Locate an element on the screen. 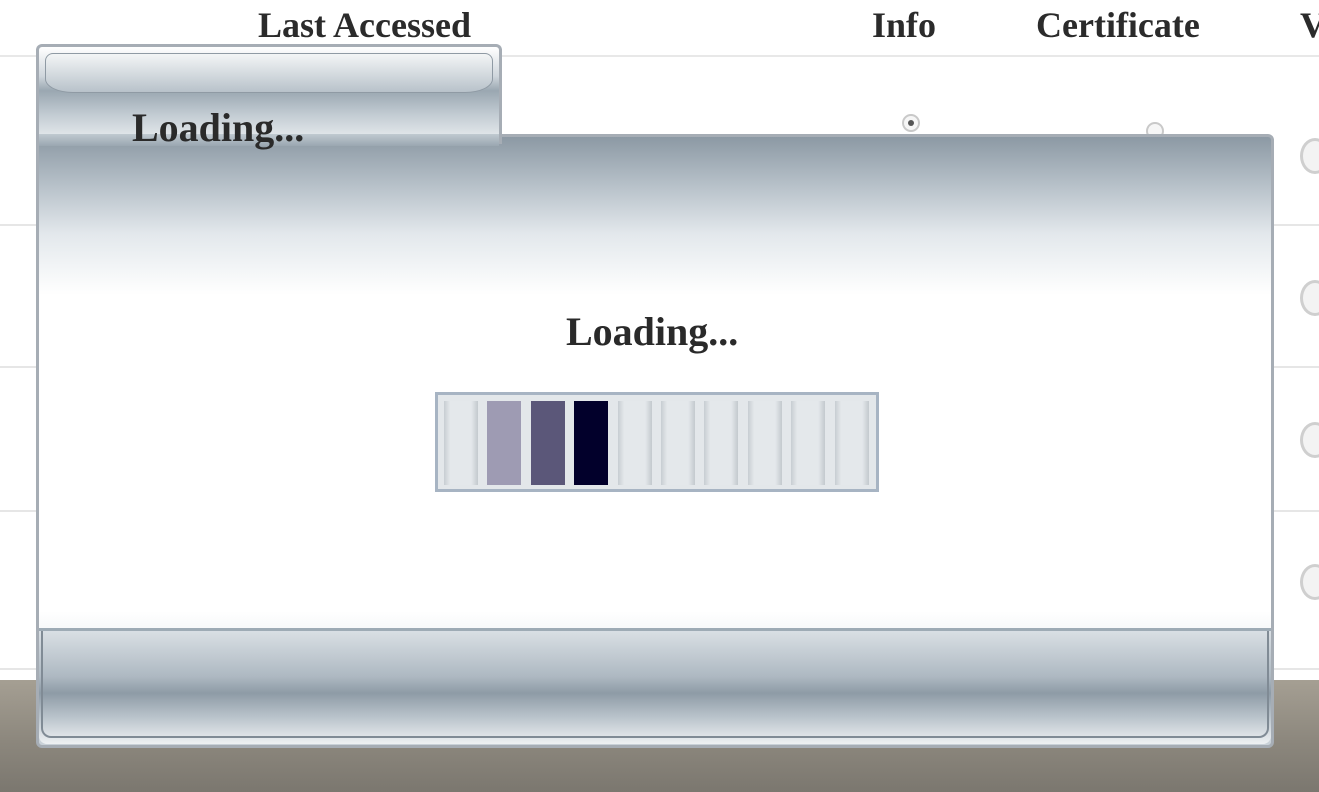 This screenshot has height=792, width=1319. dialog-tab-gloss is located at coordinates (269, 73).